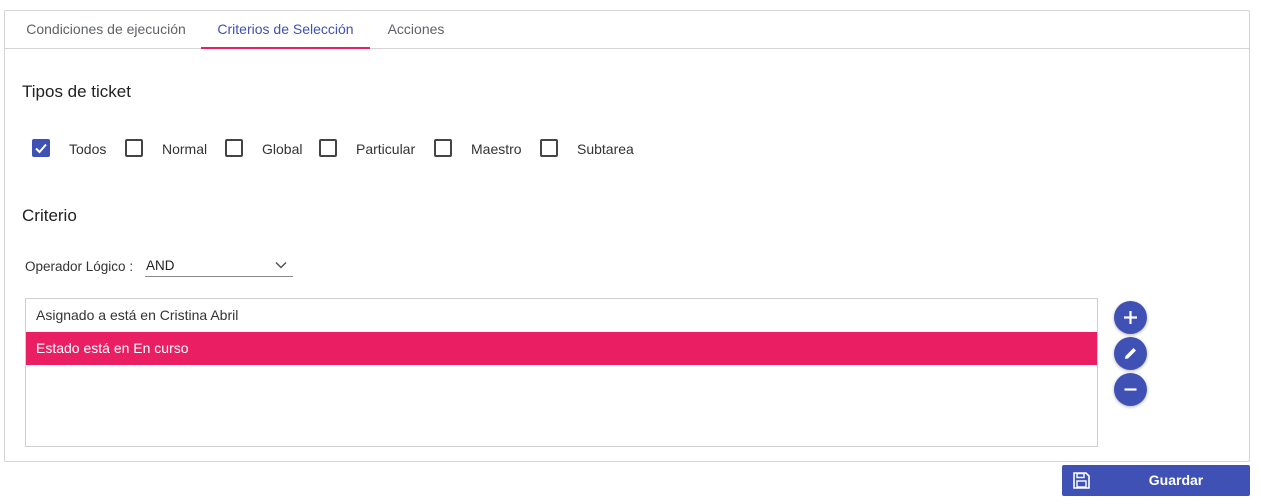 The height and width of the screenshot is (504, 1261). I want to click on checkbox-global, so click(234, 148).